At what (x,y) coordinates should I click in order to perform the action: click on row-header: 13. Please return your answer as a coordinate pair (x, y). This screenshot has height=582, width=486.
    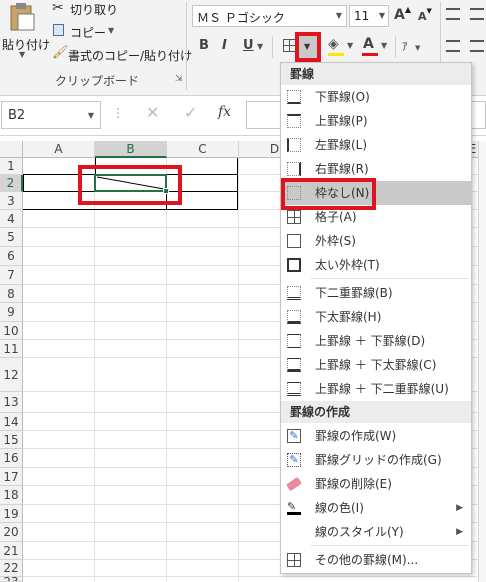
    Looking at the image, I should click on (11, 402).